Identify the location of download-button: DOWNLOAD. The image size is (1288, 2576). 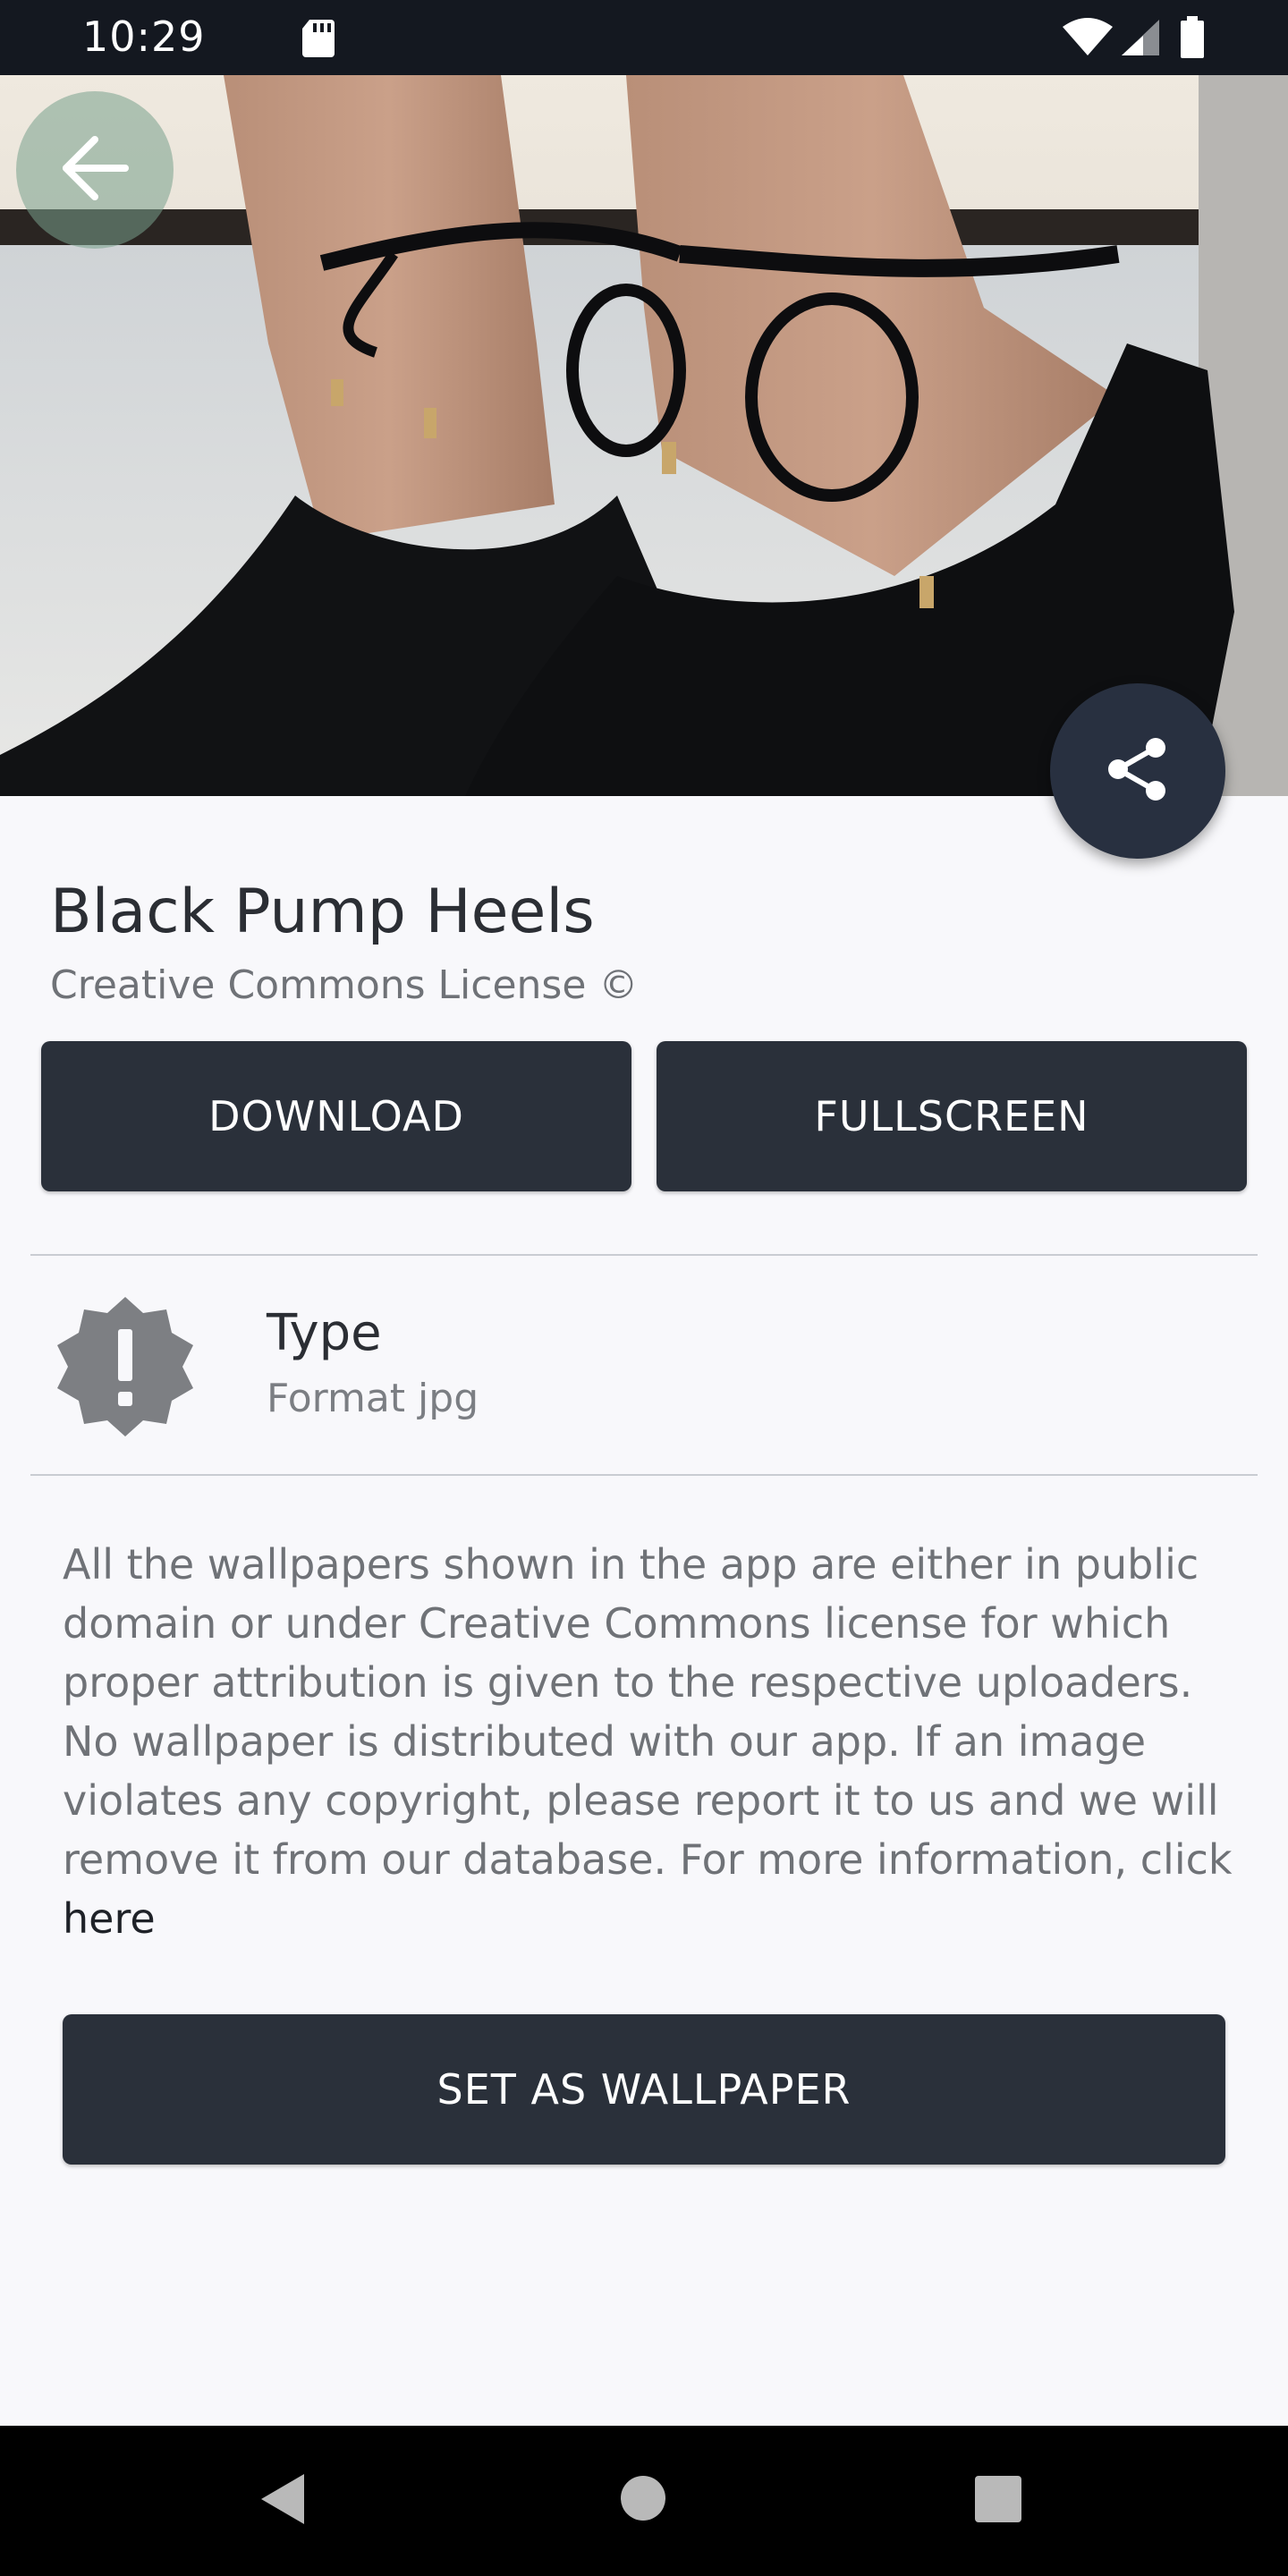
(336, 1116).